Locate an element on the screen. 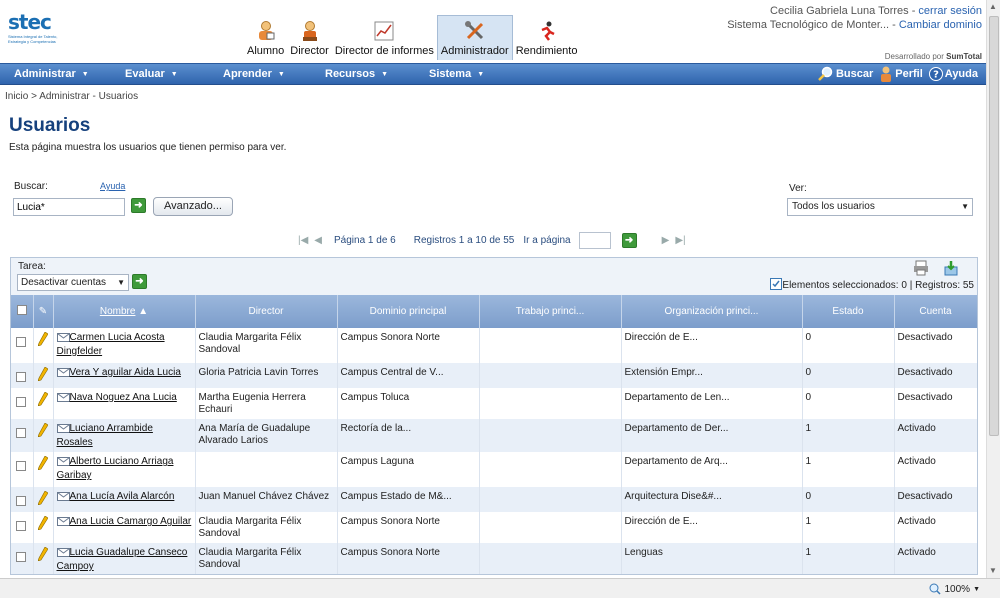 Image resolution: width=1000 pixels, height=598 pixels. select-all-checkbox is located at coordinates (21, 310).